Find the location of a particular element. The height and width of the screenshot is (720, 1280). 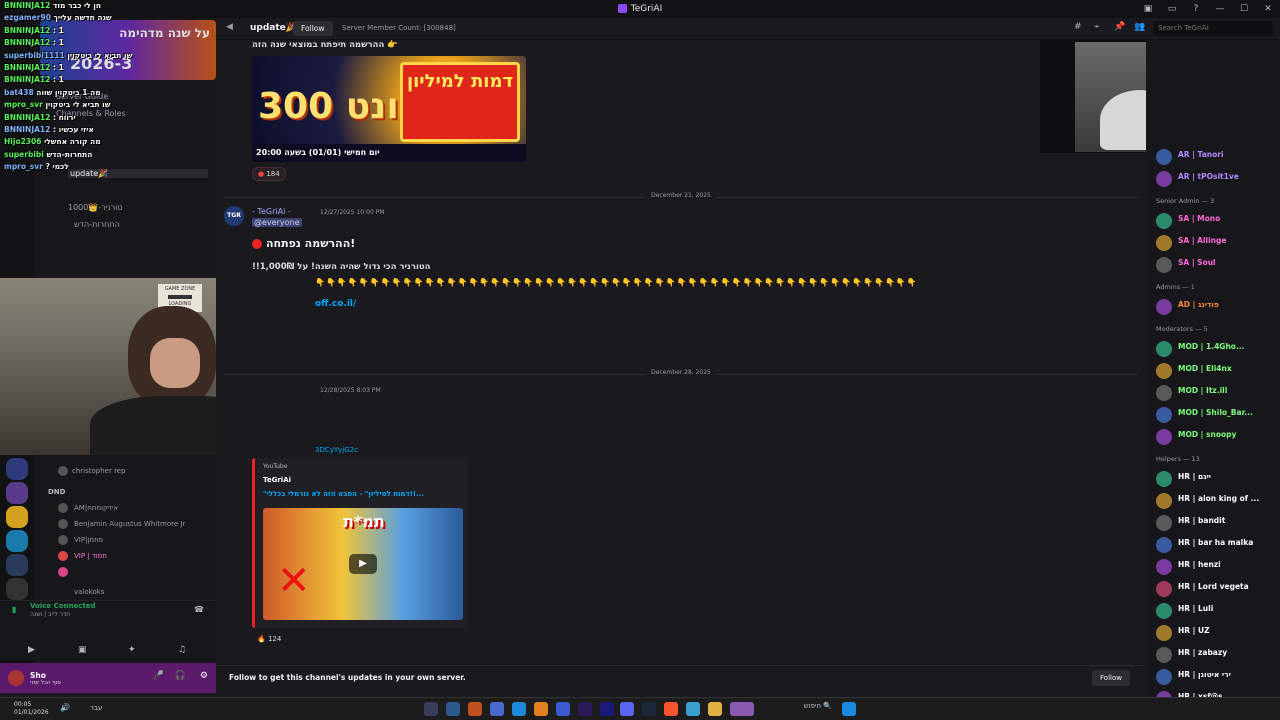

member-item: HR | UZ is located at coordinates (1217, 633).